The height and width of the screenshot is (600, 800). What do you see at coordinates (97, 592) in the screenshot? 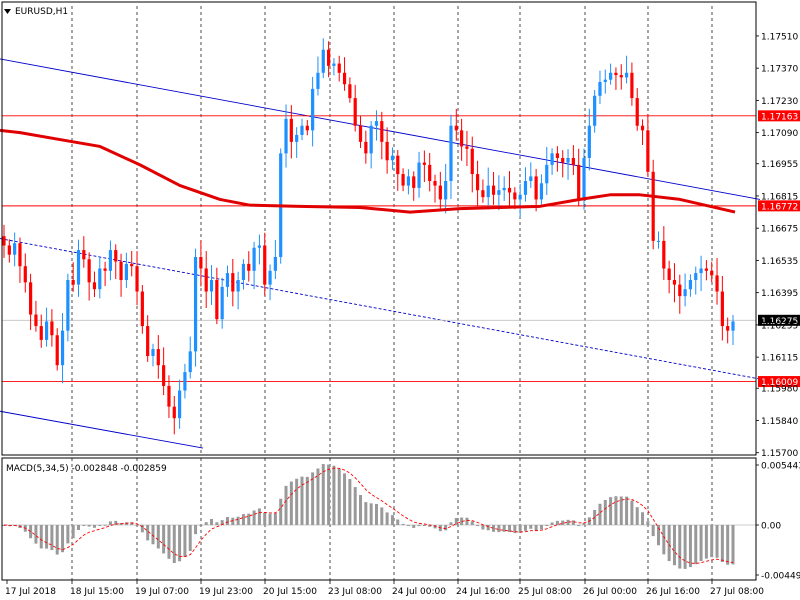
I see `time-label: 18 Jul 15:00` at bounding box center [97, 592].